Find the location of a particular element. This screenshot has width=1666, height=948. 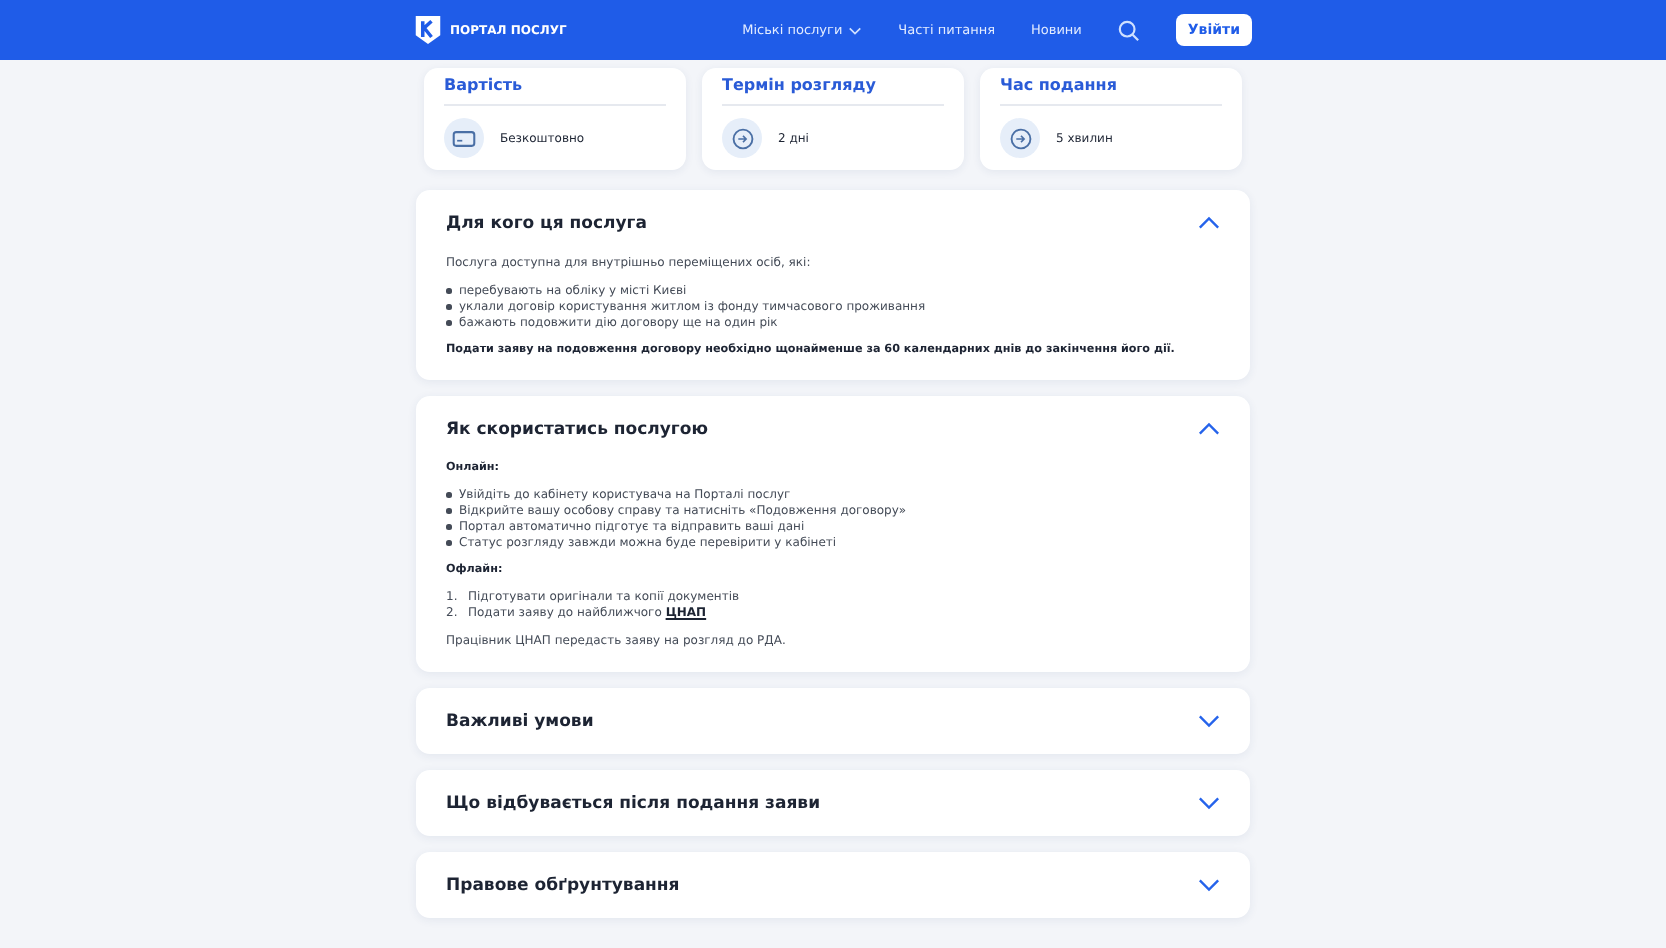

card-title: Термін розгляду is located at coordinates (833, 91).